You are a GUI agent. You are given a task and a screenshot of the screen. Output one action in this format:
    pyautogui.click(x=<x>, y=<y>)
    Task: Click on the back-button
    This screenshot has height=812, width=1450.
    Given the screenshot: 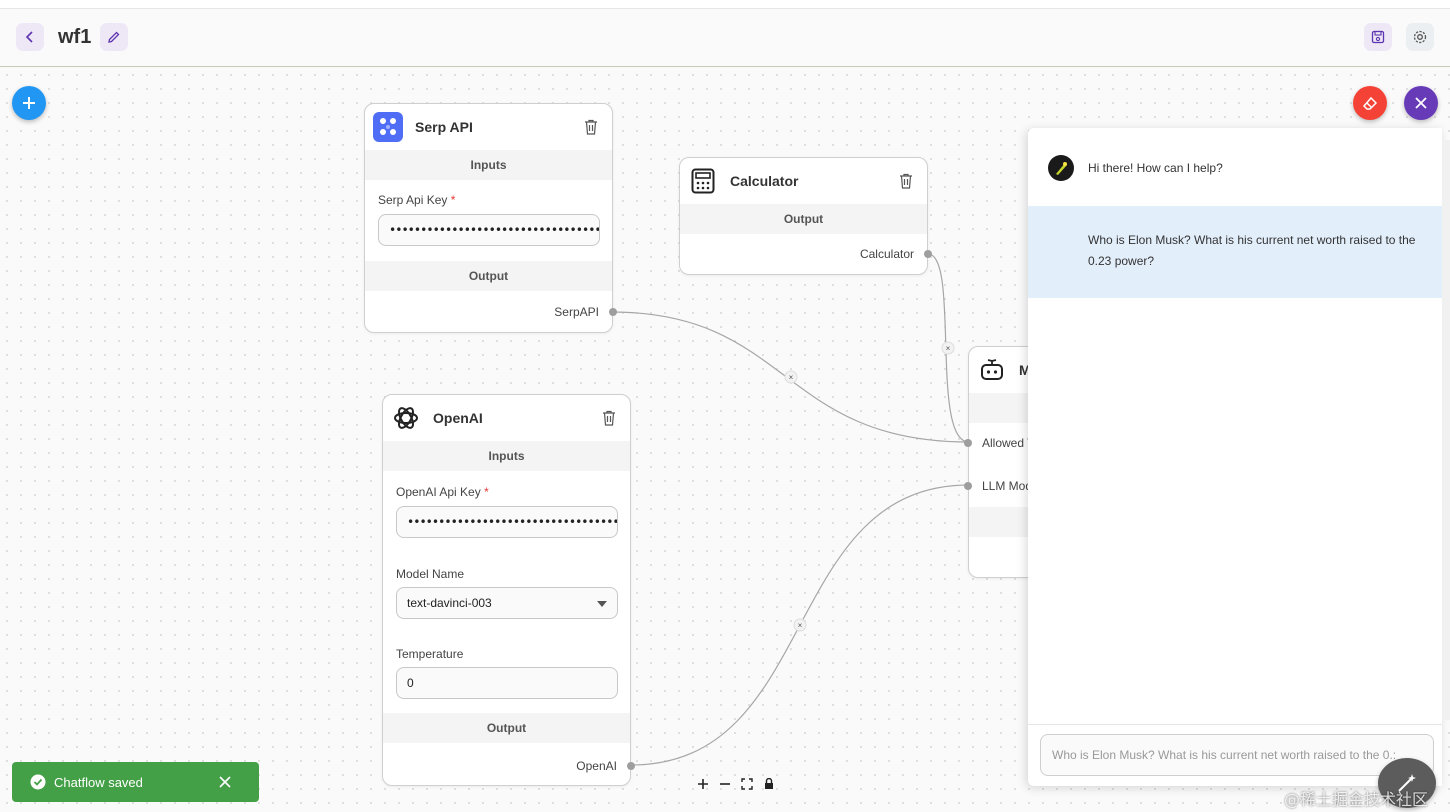 What is the action you would take?
    pyautogui.click(x=30, y=37)
    